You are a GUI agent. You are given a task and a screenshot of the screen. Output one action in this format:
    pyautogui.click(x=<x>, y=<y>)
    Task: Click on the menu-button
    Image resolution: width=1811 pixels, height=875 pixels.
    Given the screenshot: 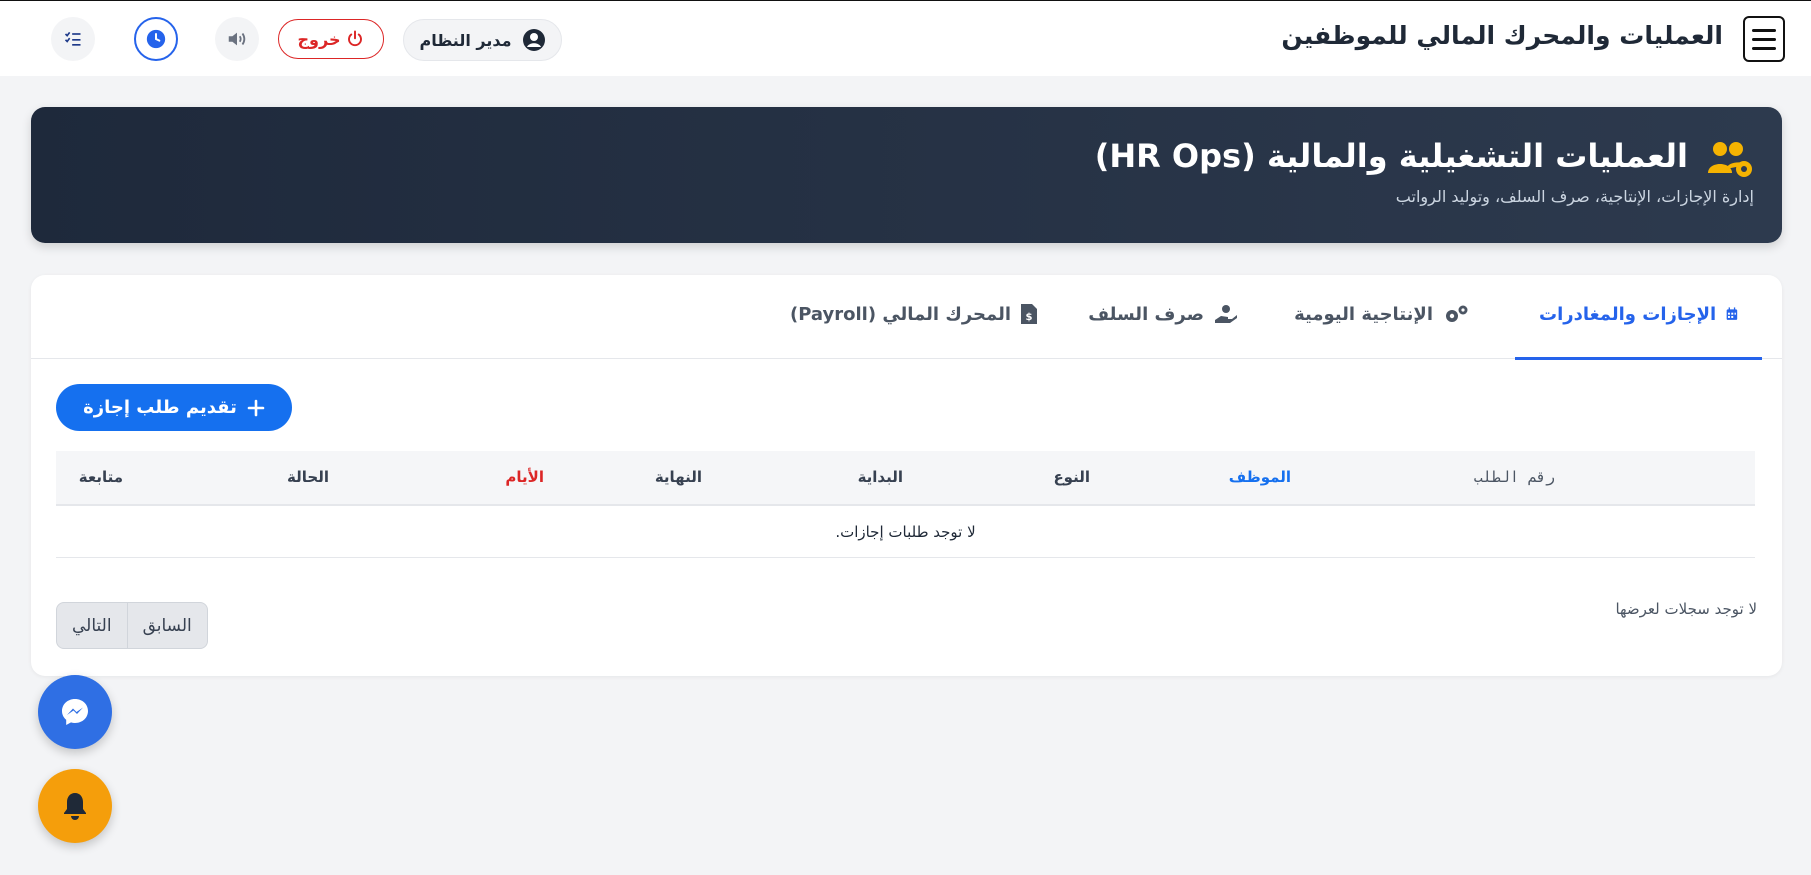 What is the action you would take?
    pyautogui.click(x=1764, y=39)
    